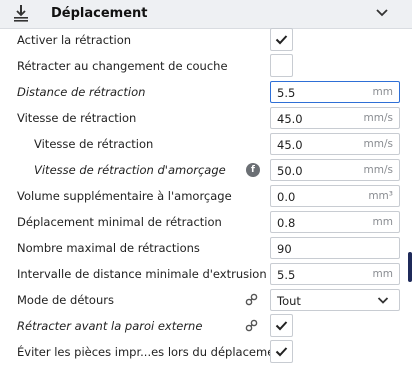  I want to click on function-info-icon: f, so click(253, 170).